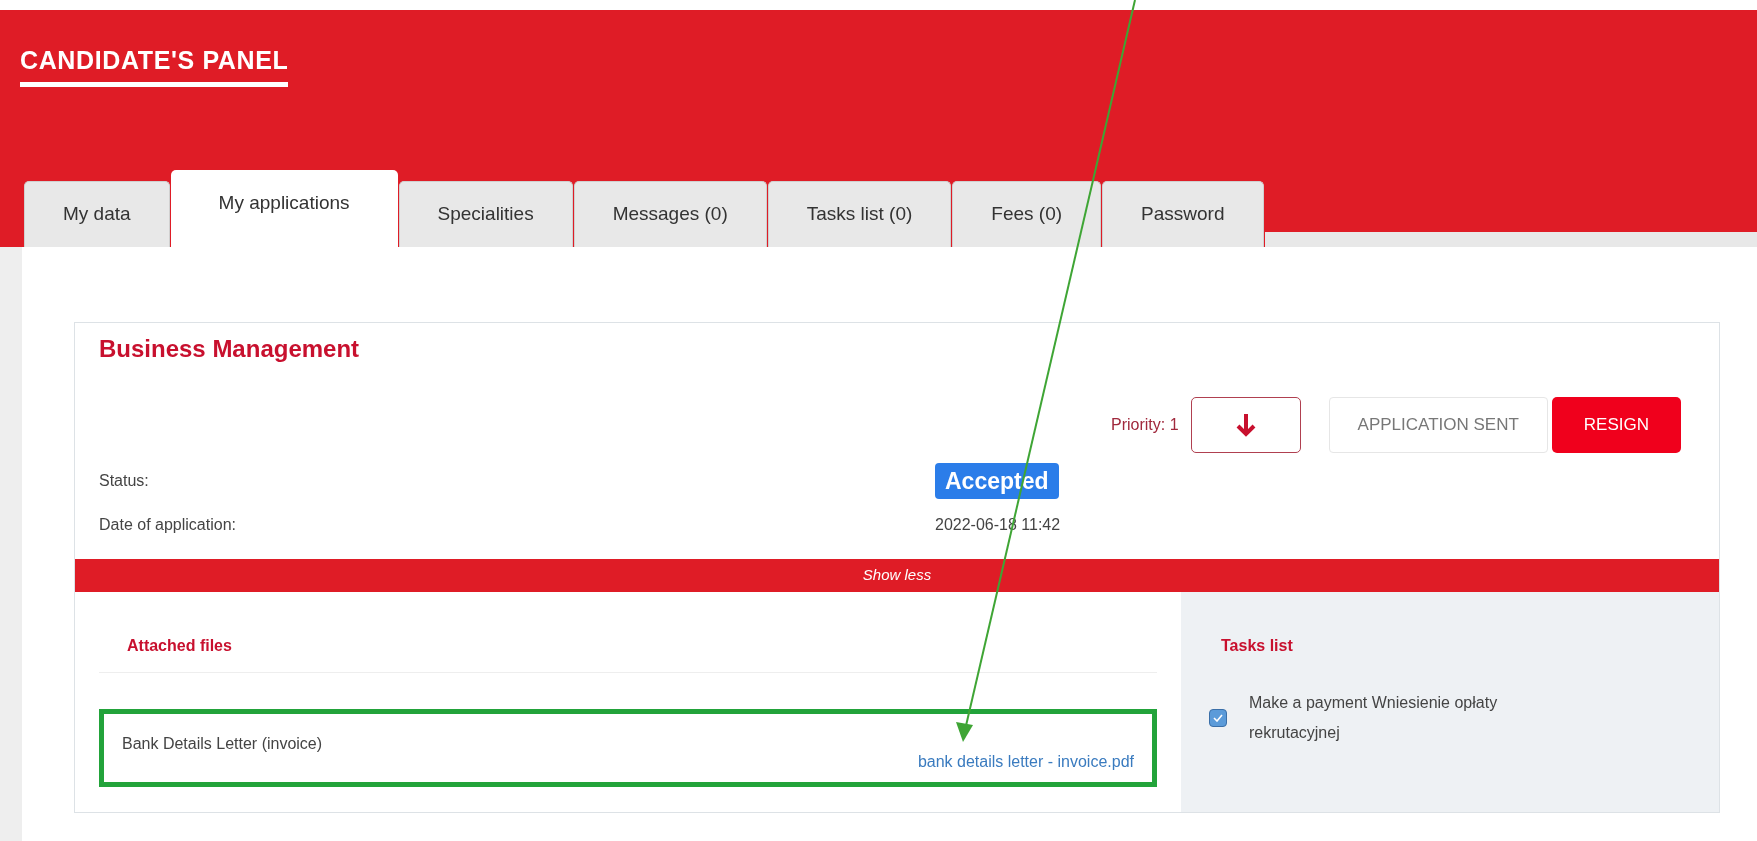 The image size is (1757, 841). Describe the element at coordinates (168, 525) in the screenshot. I see `field-label: Date of application:` at that location.